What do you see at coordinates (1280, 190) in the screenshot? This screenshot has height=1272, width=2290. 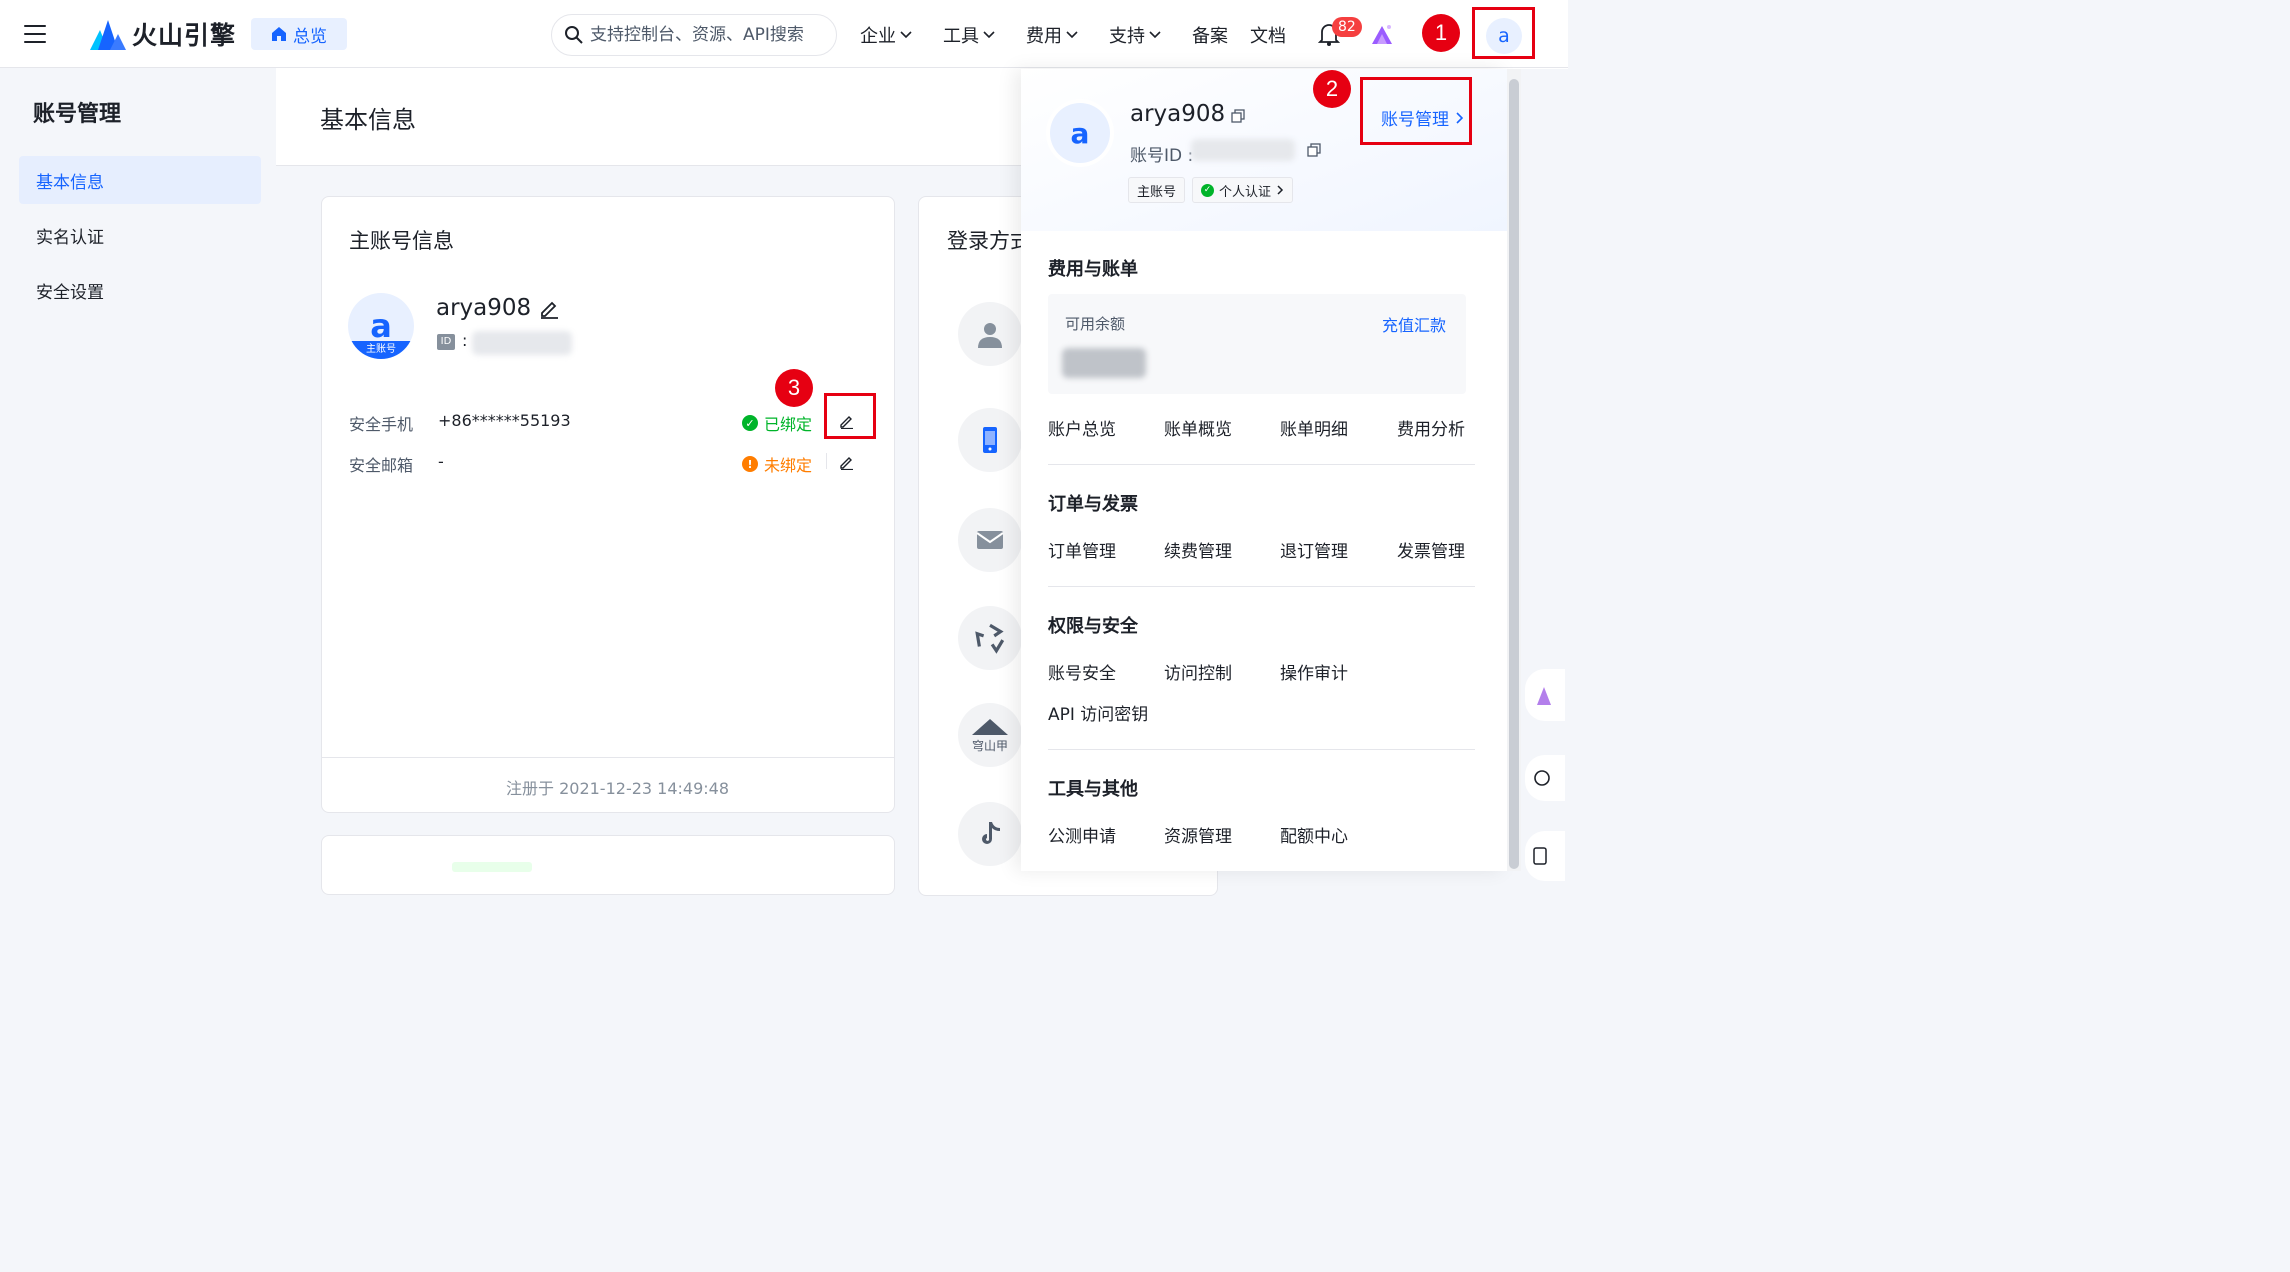 I see `chevron-right-icon` at bounding box center [1280, 190].